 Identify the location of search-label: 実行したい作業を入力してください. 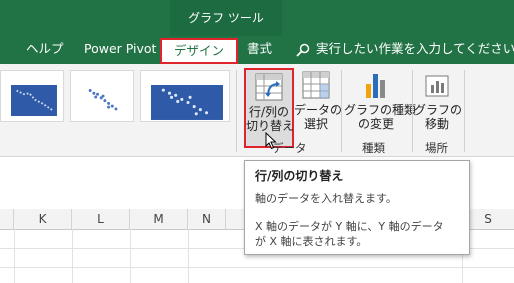
(415, 48).